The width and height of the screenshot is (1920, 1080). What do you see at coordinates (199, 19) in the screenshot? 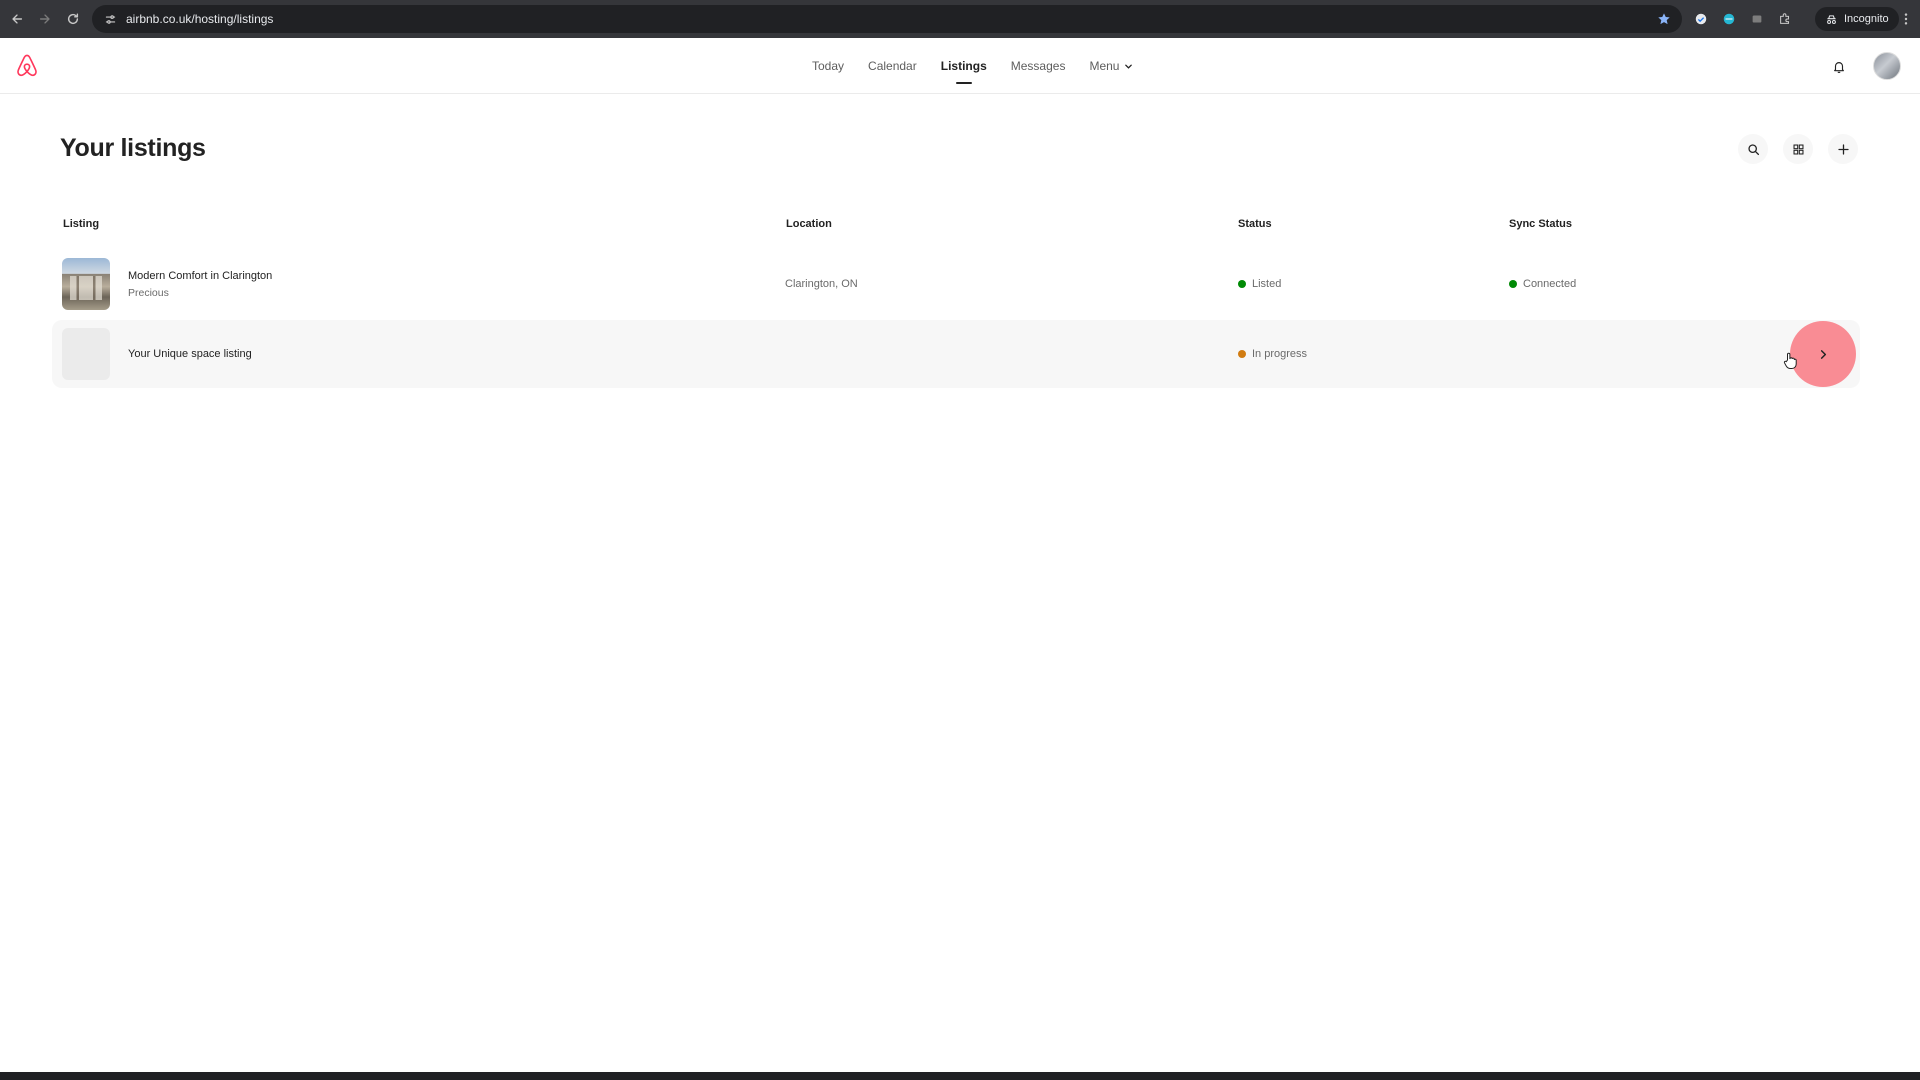
I see `url-text: airbnb.co.uk/hosting/listings` at bounding box center [199, 19].